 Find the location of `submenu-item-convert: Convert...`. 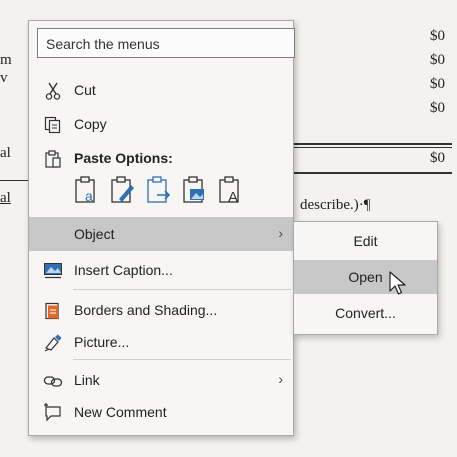

submenu-item-convert: Convert... is located at coordinates (365, 313).